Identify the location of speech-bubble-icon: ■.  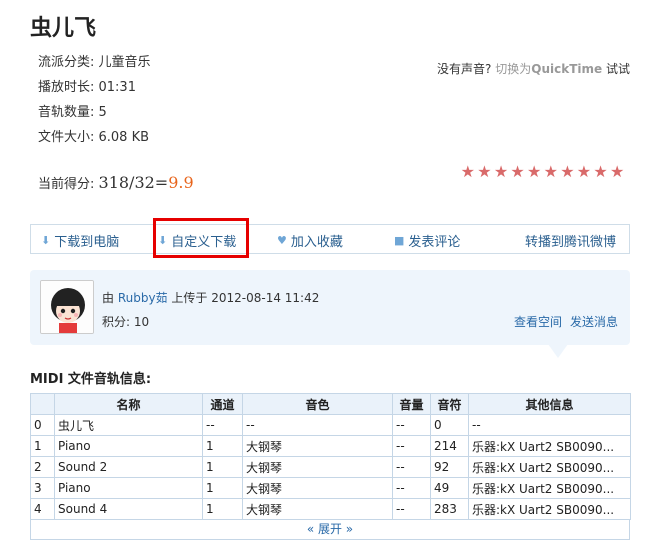
(399, 240).